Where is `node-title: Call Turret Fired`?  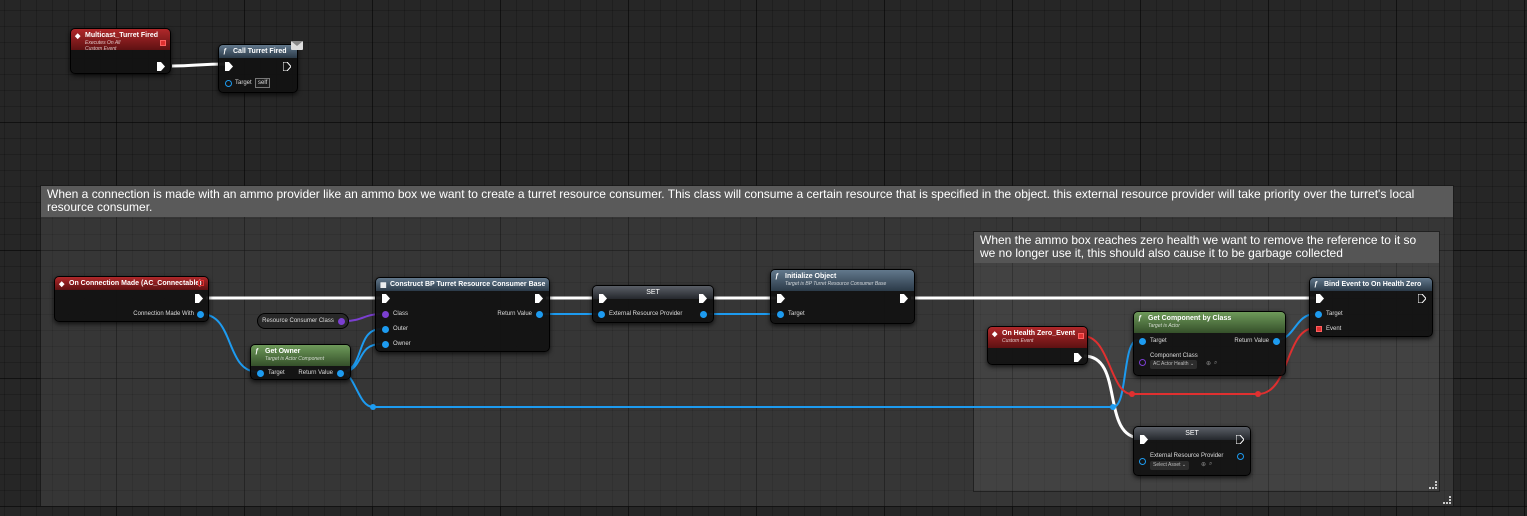 node-title: Call Turret Fired is located at coordinates (260, 51).